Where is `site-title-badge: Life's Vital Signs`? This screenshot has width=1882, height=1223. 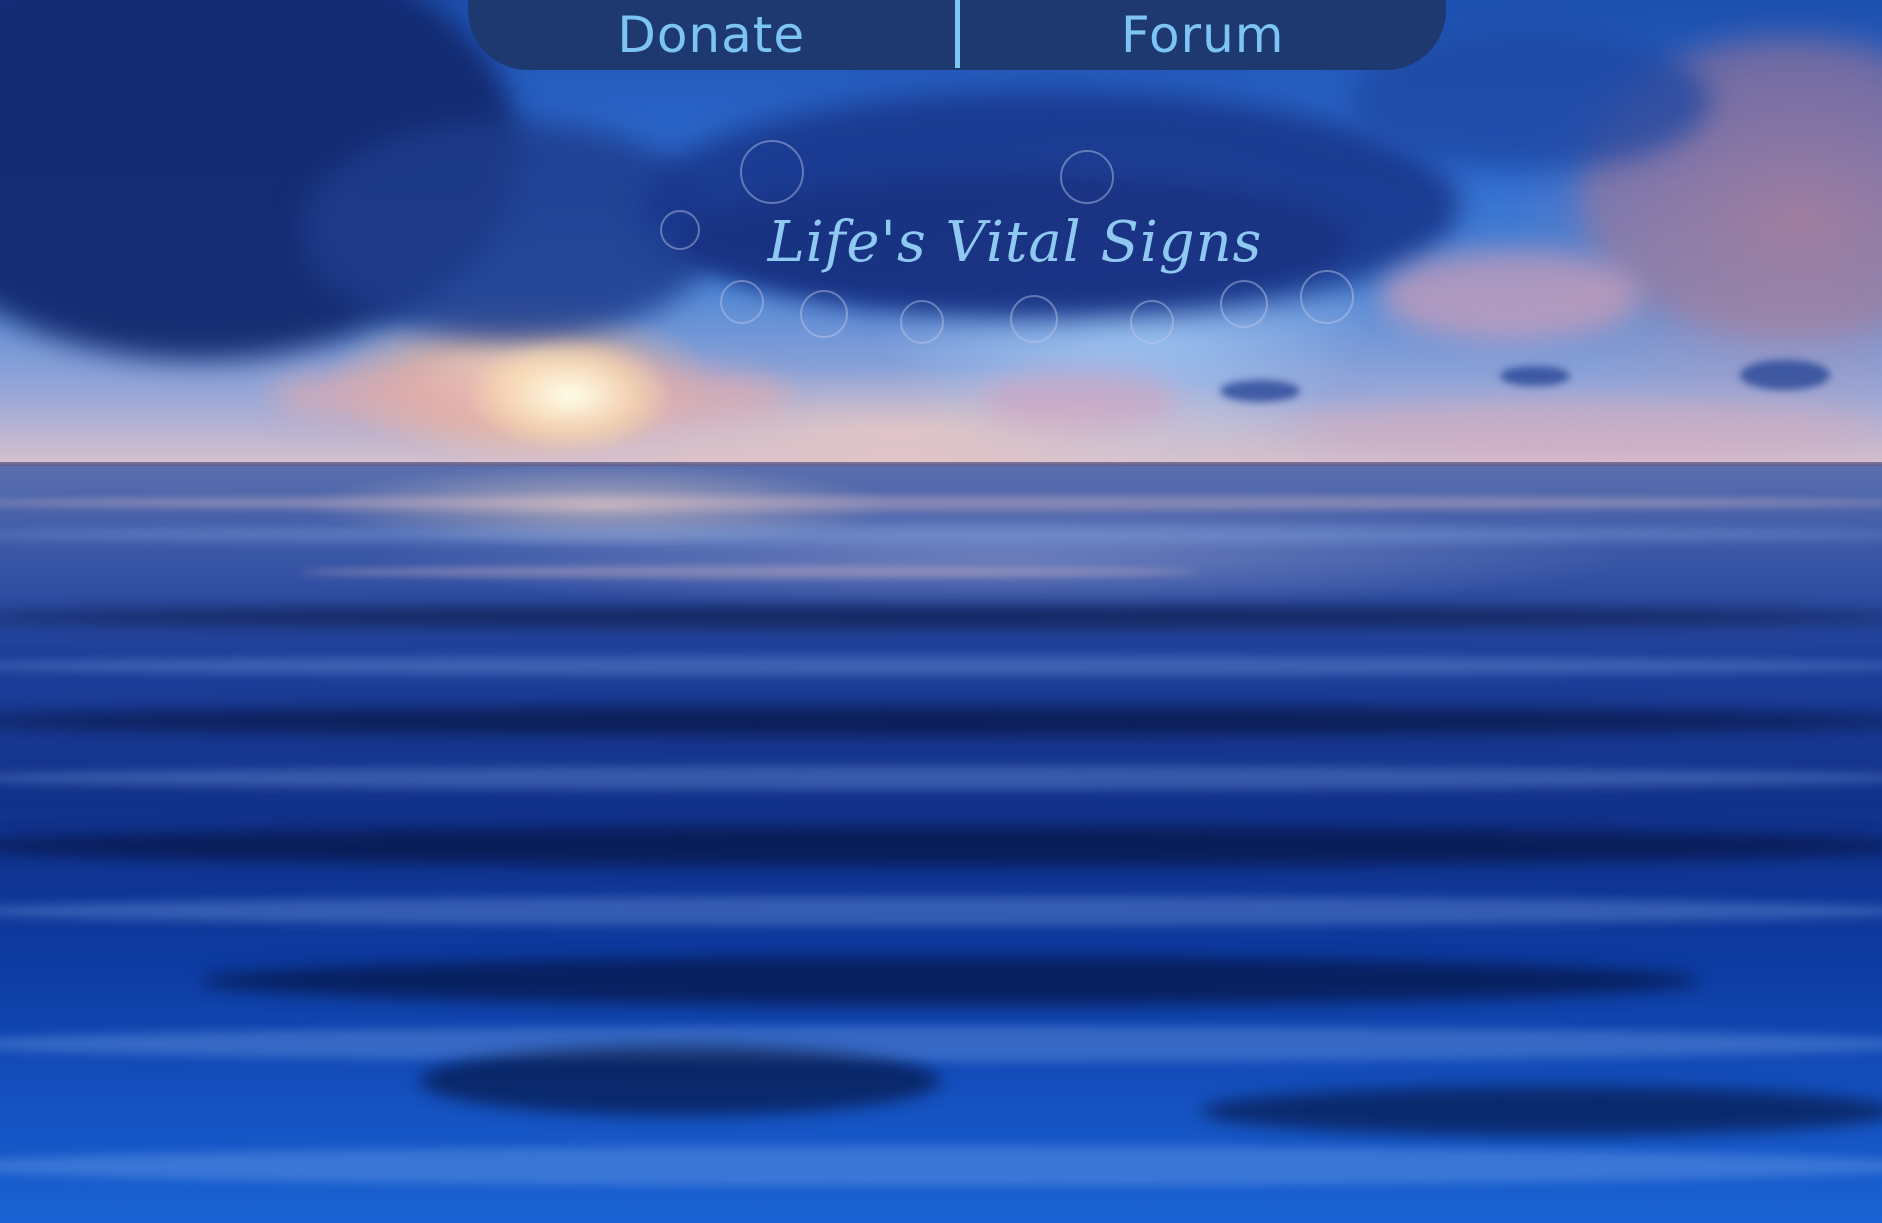
site-title-badge: Life's Vital Signs is located at coordinates (1015, 242).